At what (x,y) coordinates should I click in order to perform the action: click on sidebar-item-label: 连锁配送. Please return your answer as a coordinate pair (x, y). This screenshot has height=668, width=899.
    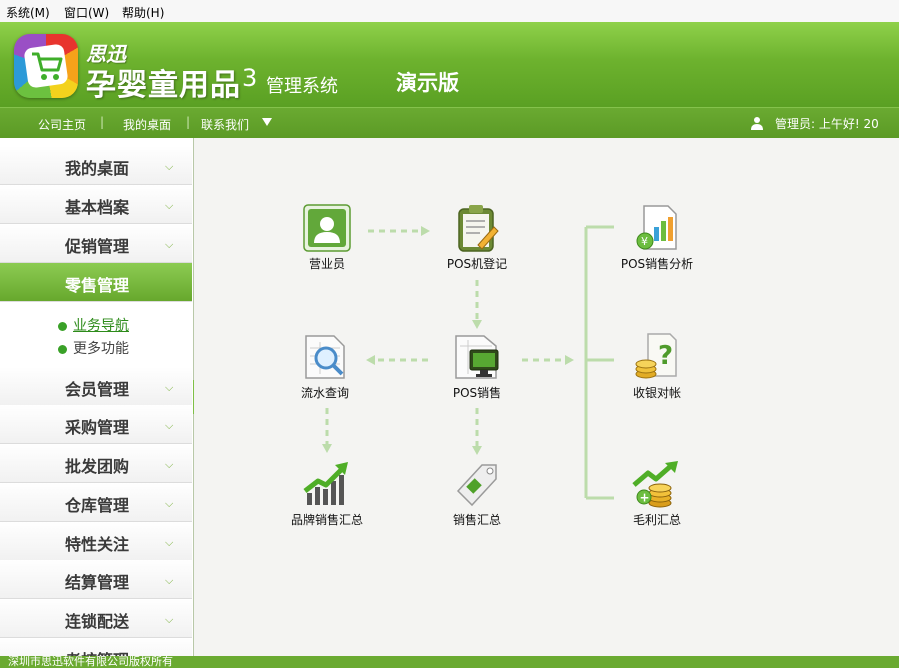
    Looking at the image, I should click on (97, 621).